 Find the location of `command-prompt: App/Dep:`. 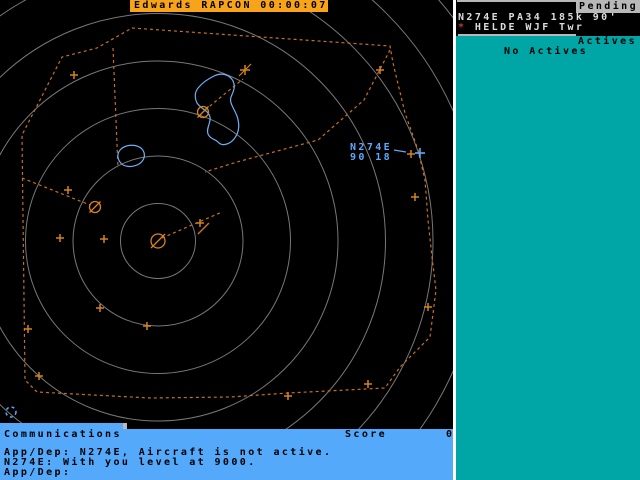

command-prompt: App/Dep: is located at coordinates (37, 473).